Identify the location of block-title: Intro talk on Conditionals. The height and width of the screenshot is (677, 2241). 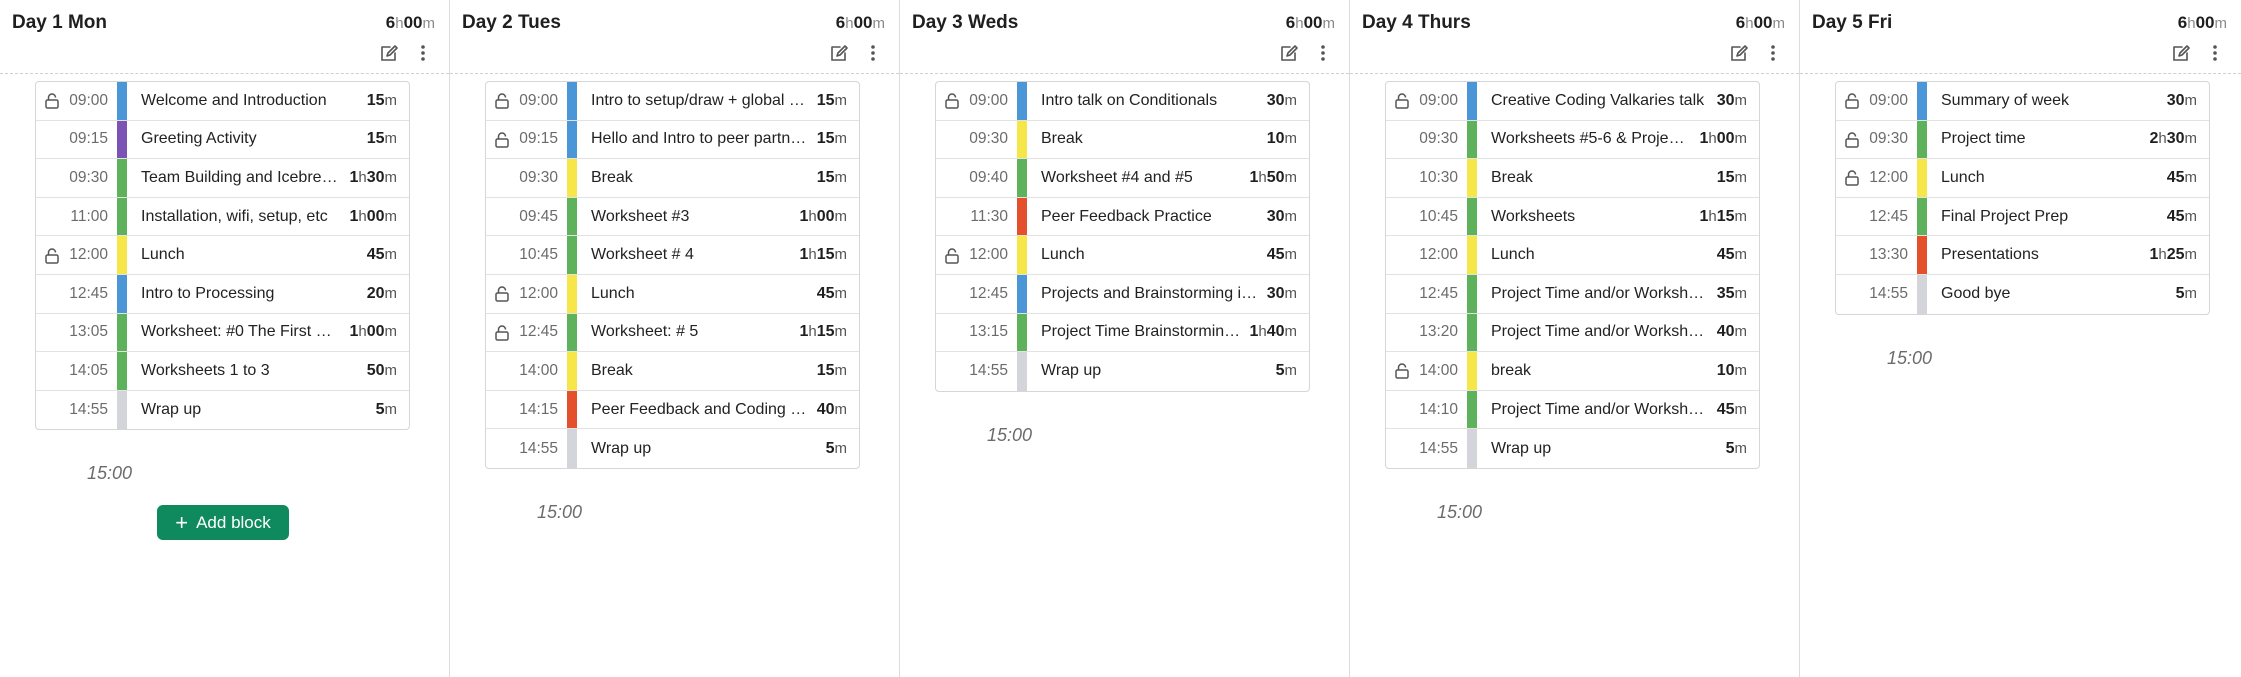
(1129, 100).